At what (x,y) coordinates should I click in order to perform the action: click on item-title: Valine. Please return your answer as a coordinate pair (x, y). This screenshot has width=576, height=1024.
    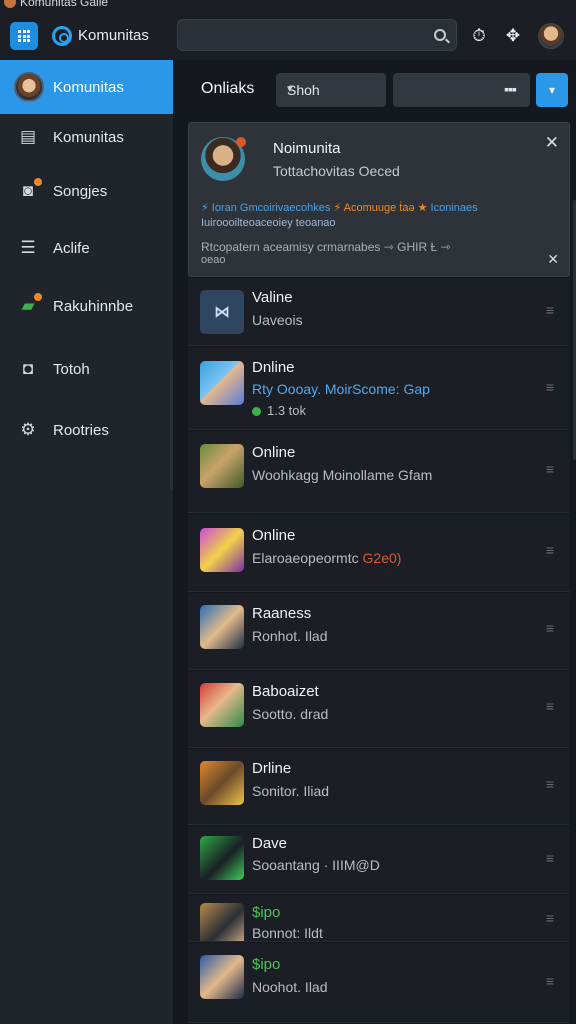
    Looking at the image, I should click on (272, 297).